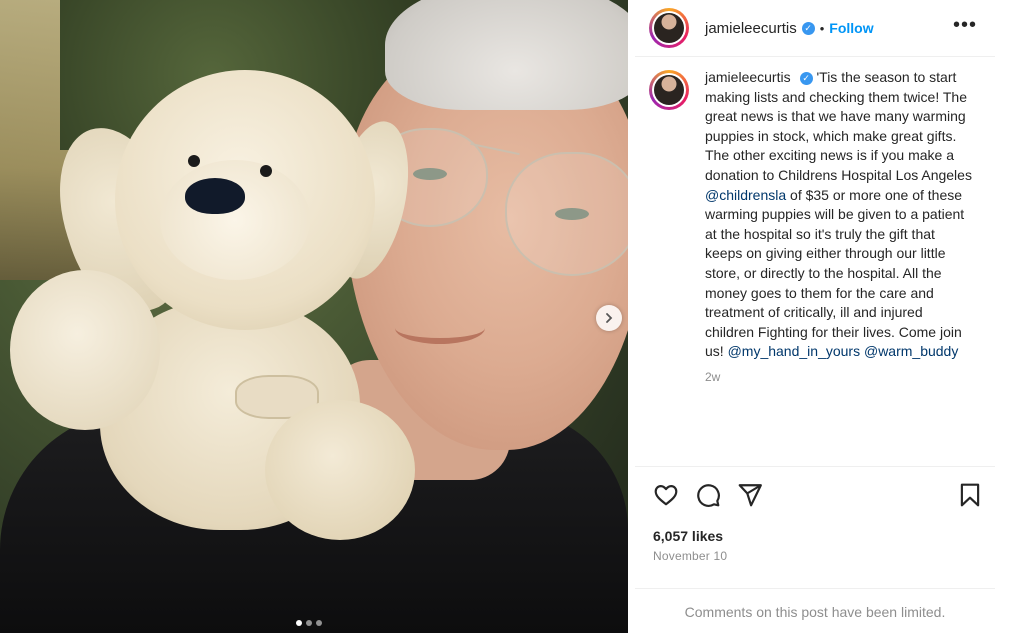  I want to click on plush-eye-left, so click(194, 161).